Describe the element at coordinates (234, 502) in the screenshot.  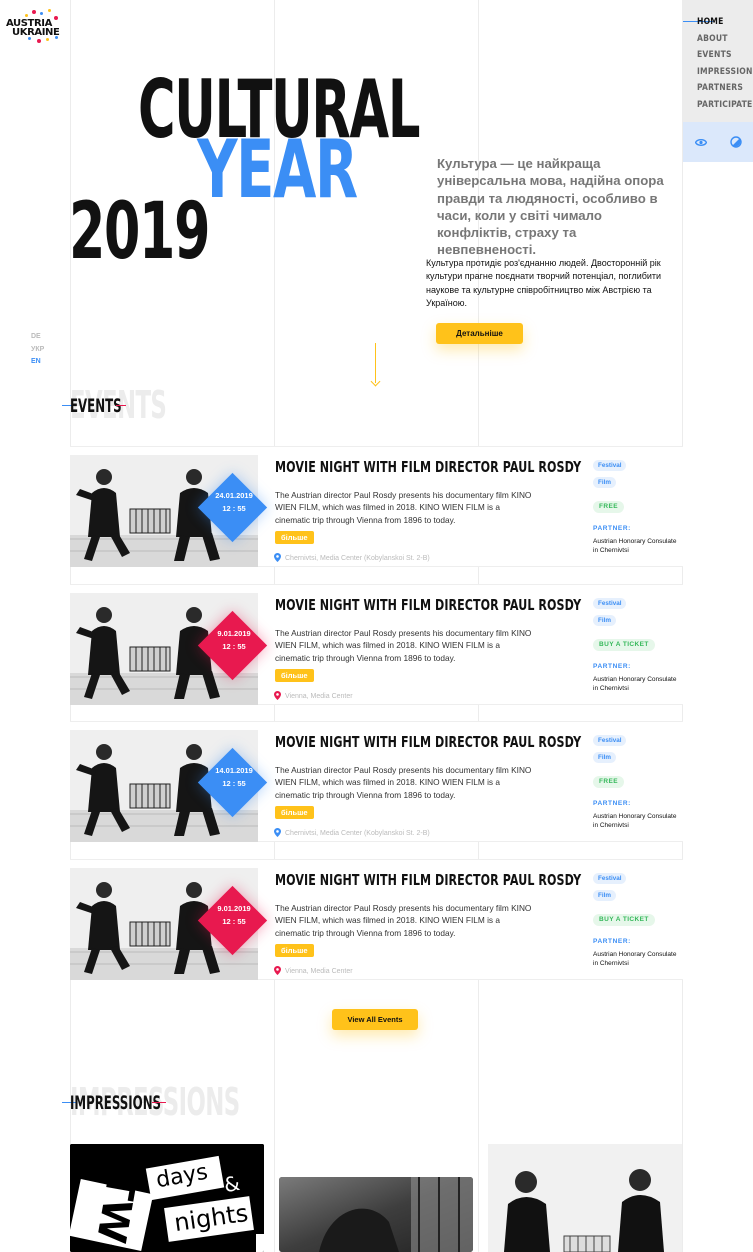
I see `event-date: 24.01.2019 12 : 55` at that location.